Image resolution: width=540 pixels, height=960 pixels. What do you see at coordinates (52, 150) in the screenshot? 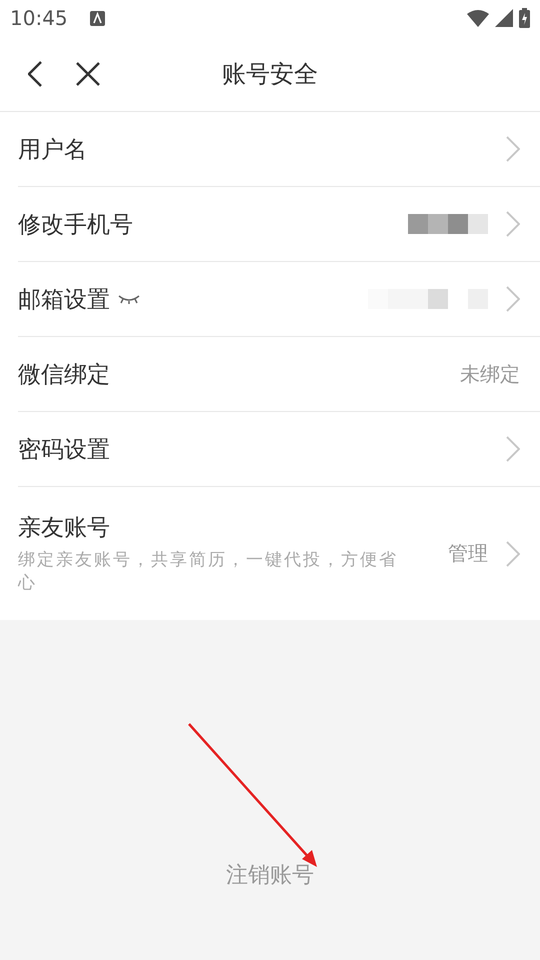
I see `row-label: 用户名` at bounding box center [52, 150].